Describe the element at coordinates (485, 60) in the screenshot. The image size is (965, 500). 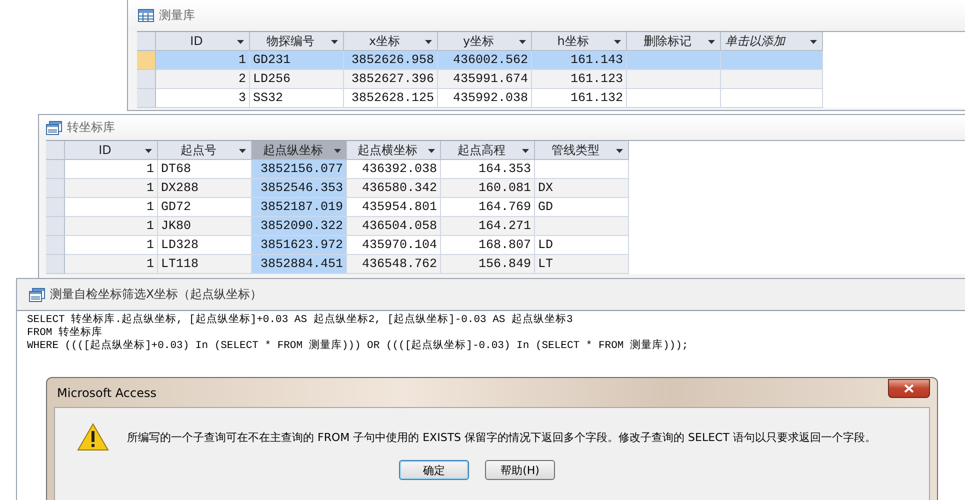
I see `table-cell: 436002.562` at that location.